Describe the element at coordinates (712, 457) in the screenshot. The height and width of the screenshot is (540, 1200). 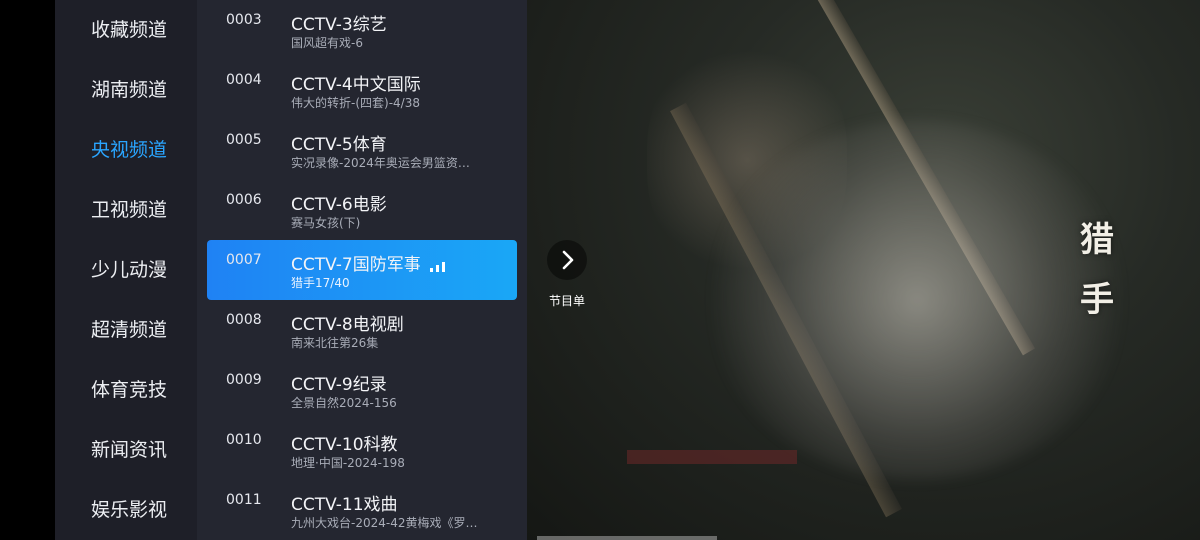
I see `video-prop` at that location.